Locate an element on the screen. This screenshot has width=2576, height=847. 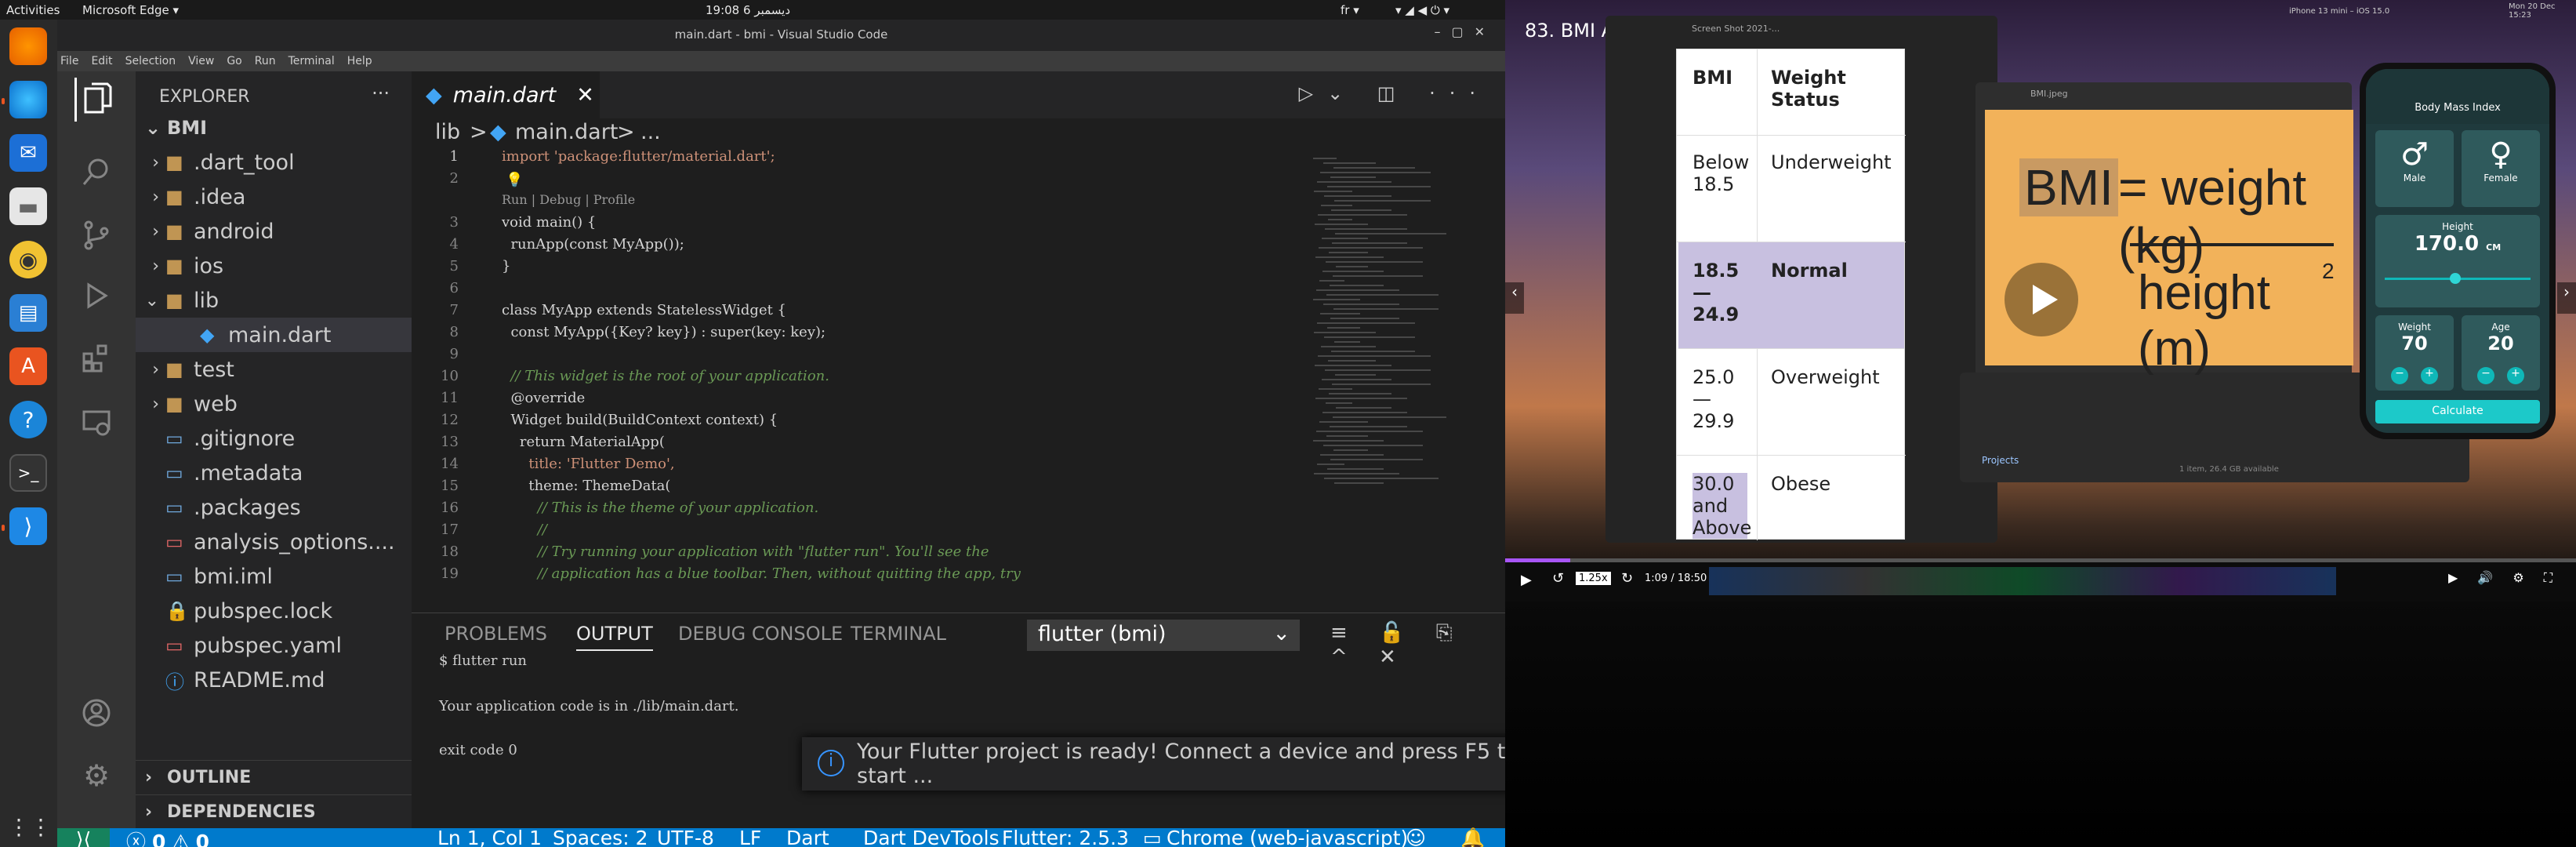
remote-indicator-icon: ⟩⟨ is located at coordinates (84, 837).